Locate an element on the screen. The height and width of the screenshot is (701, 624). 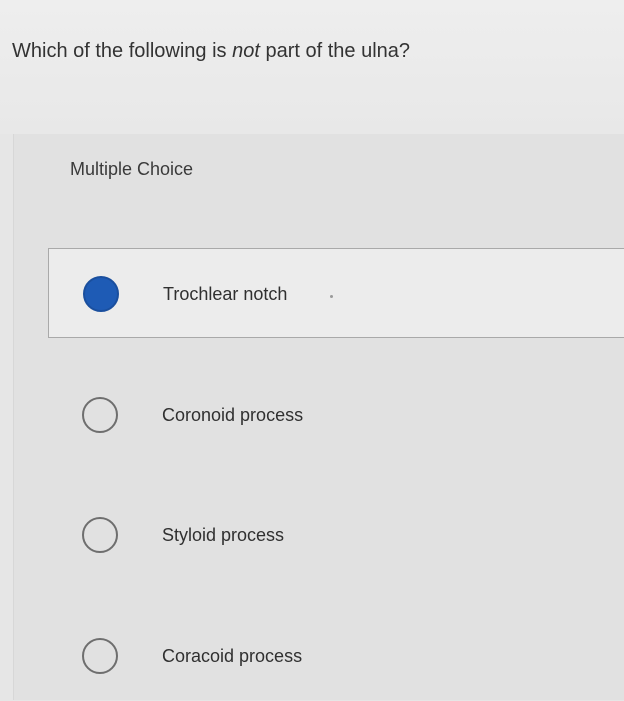
question-prefix: Which of the following is is located at coordinates (122, 51).